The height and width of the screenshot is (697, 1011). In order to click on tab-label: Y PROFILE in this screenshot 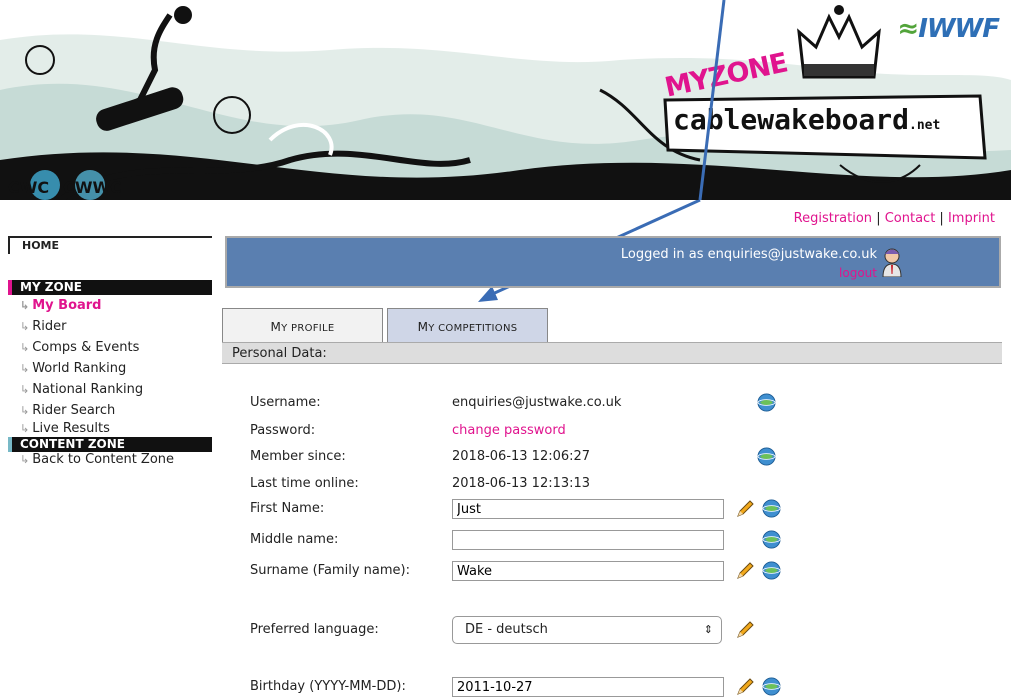, I will do `click(308, 328)`.